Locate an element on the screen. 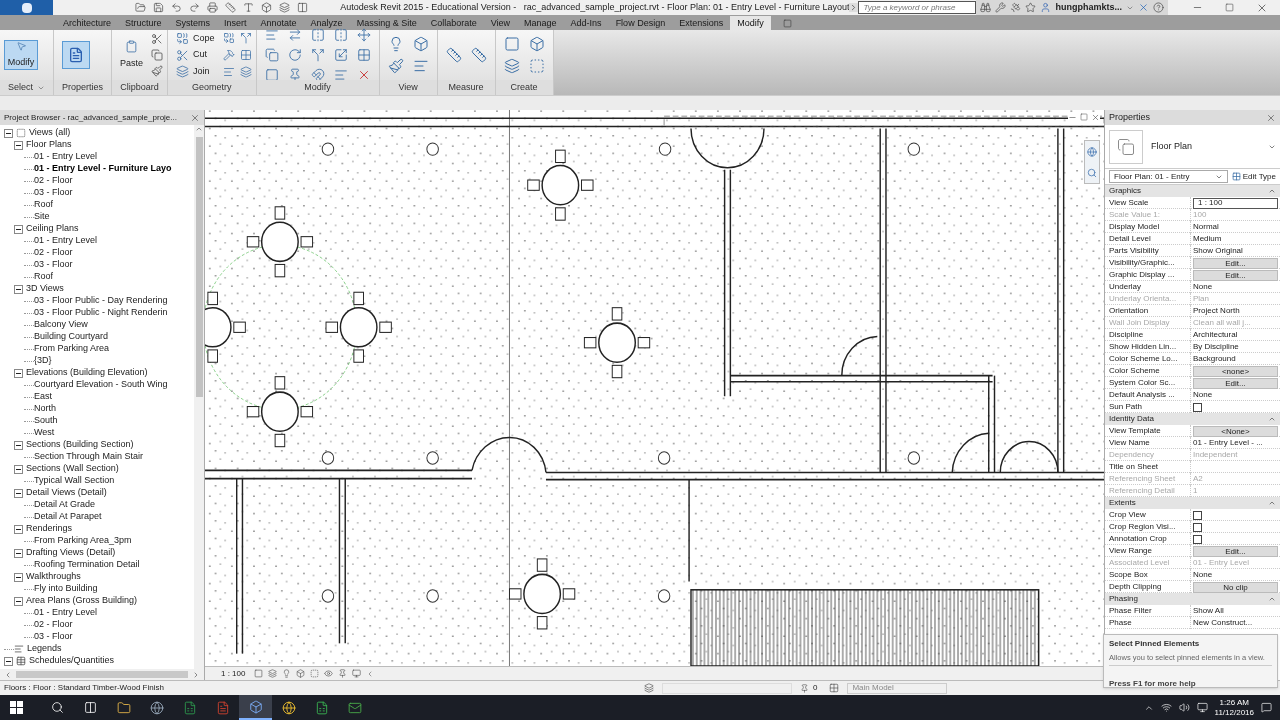 The width and height of the screenshot is (1280, 720). tree-item: Typical Wall Section is located at coordinates (74, 481).